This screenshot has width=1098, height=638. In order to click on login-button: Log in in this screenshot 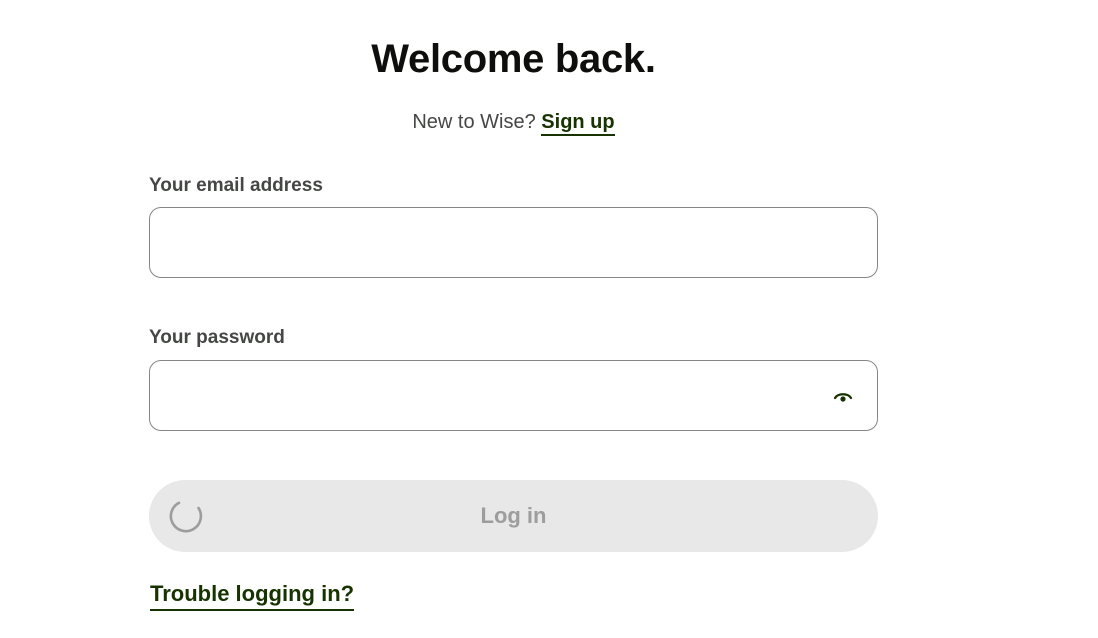, I will do `click(513, 516)`.